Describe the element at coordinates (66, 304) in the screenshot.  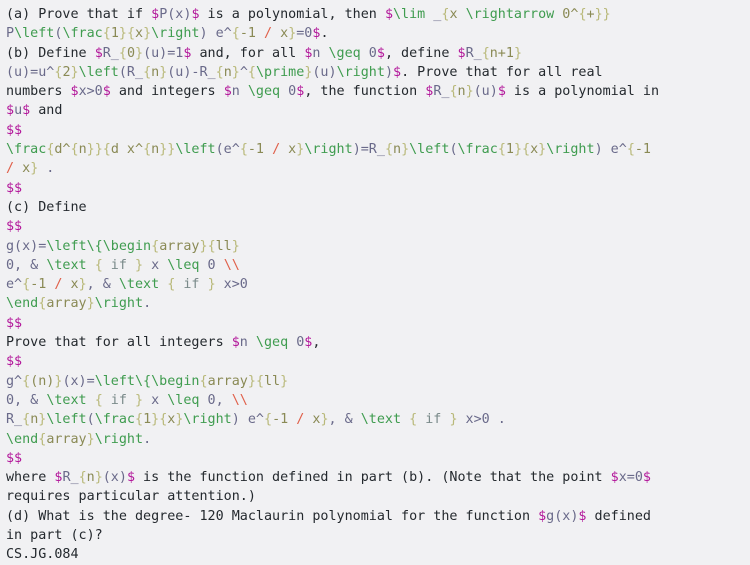
I see `code-token: array` at that location.